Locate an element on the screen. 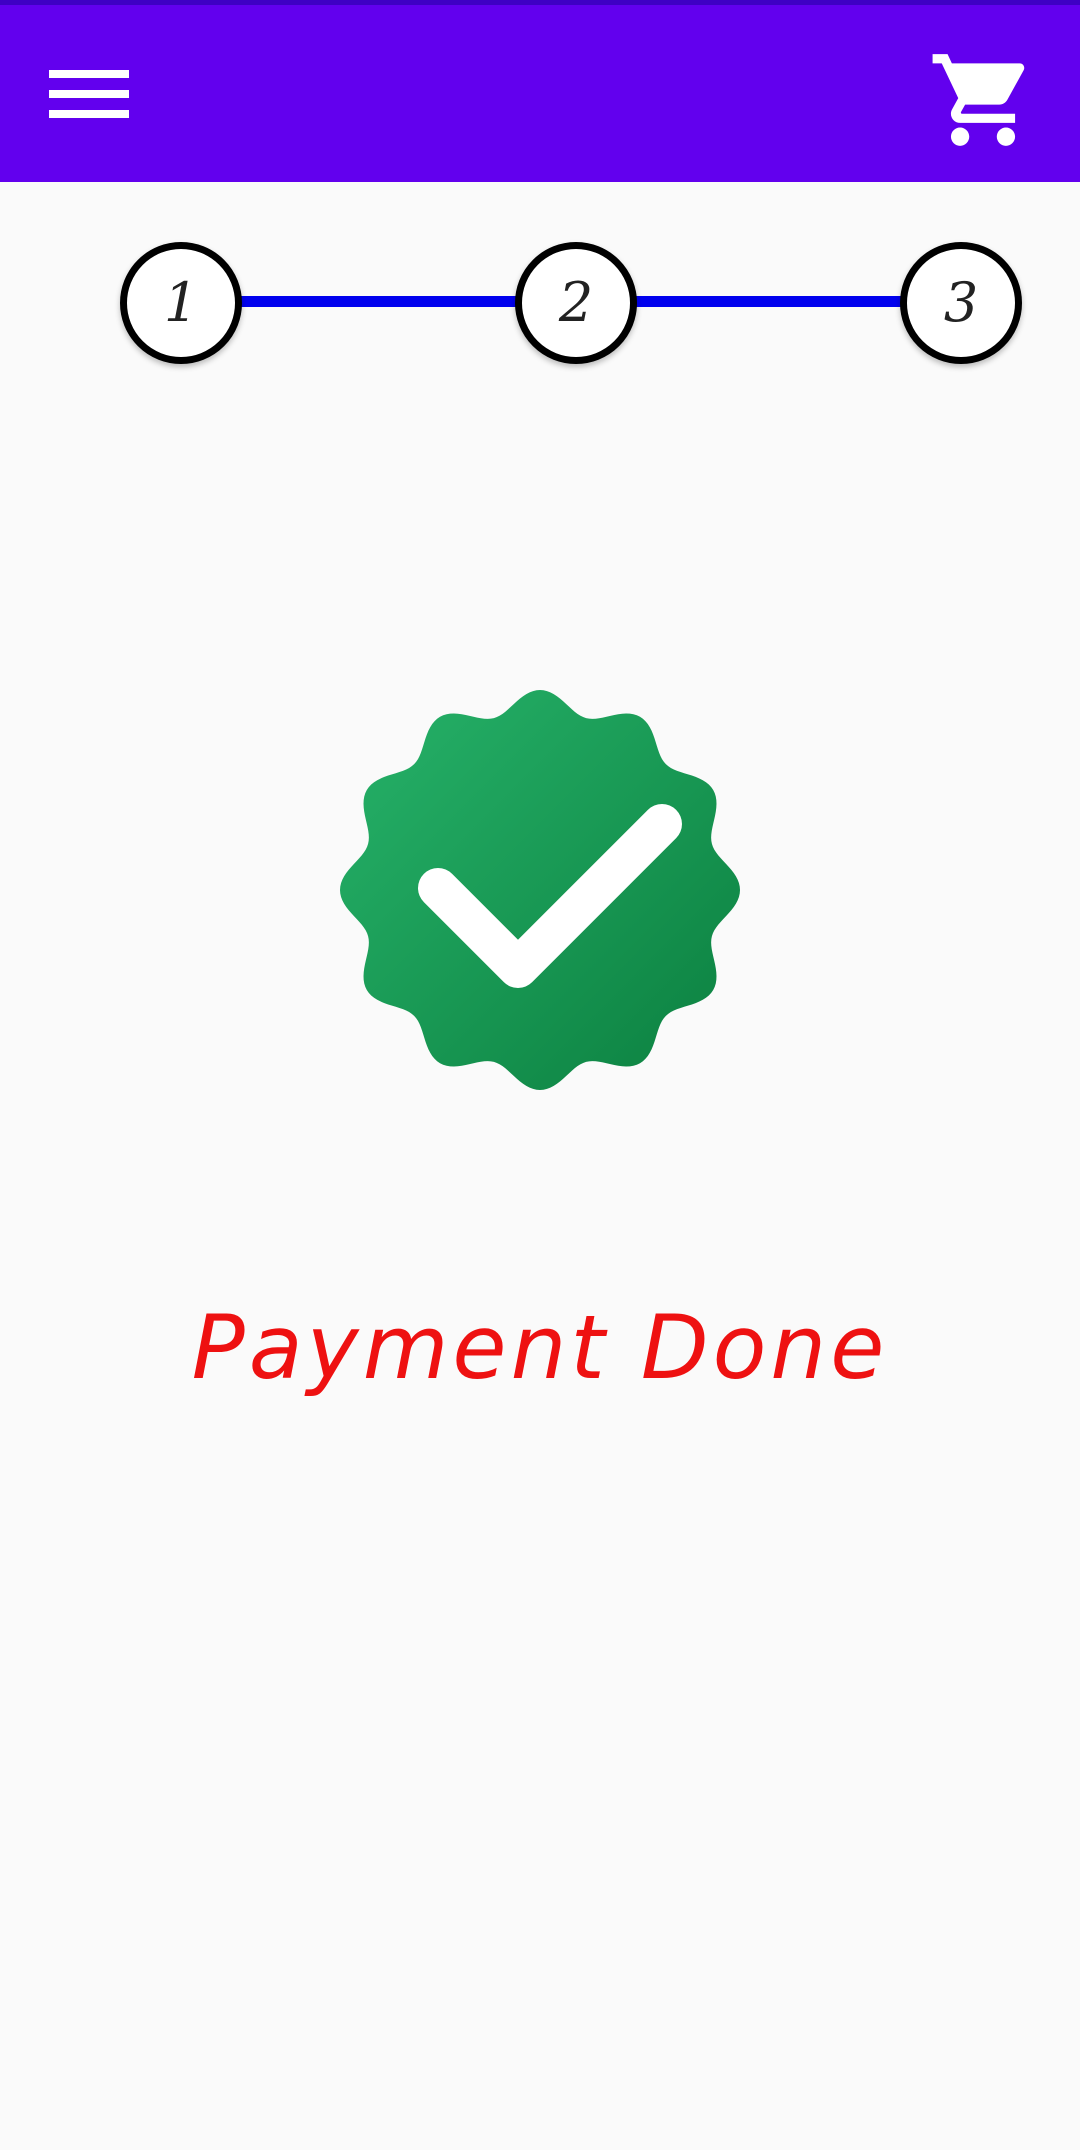 The height and width of the screenshot is (2150, 1080). step-label: 2 is located at coordinates (576, 302).